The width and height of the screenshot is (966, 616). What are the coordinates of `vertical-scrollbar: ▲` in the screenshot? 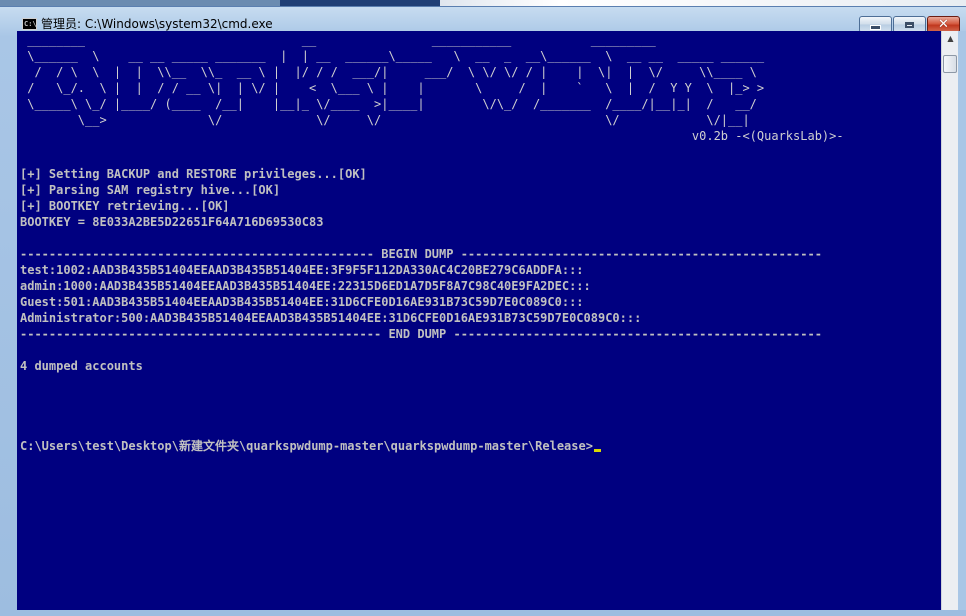 It's located at (949, 320).